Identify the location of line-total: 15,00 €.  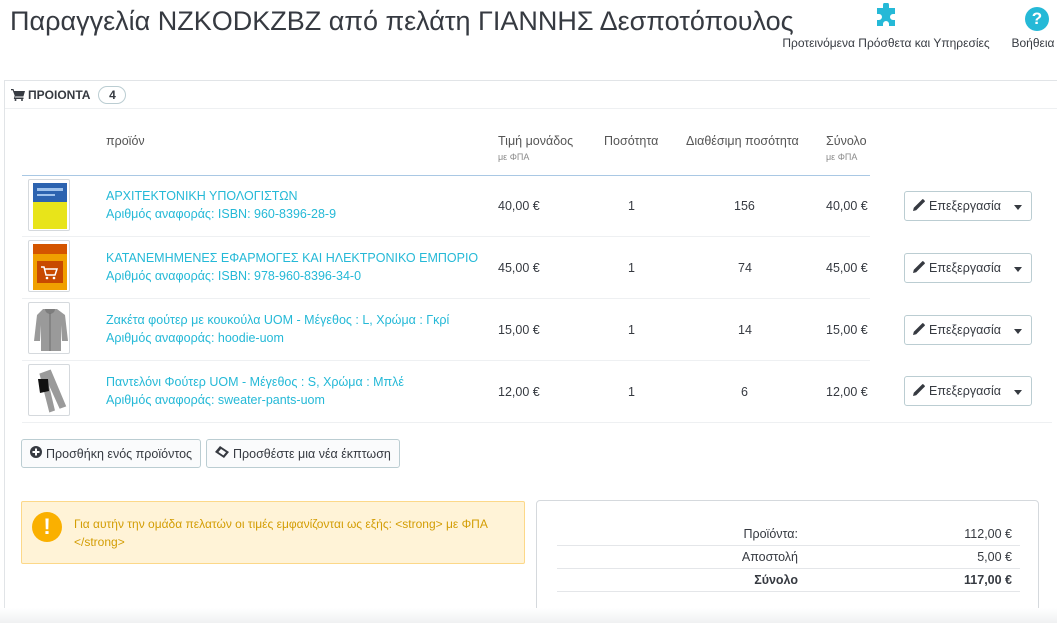
(847, 330).